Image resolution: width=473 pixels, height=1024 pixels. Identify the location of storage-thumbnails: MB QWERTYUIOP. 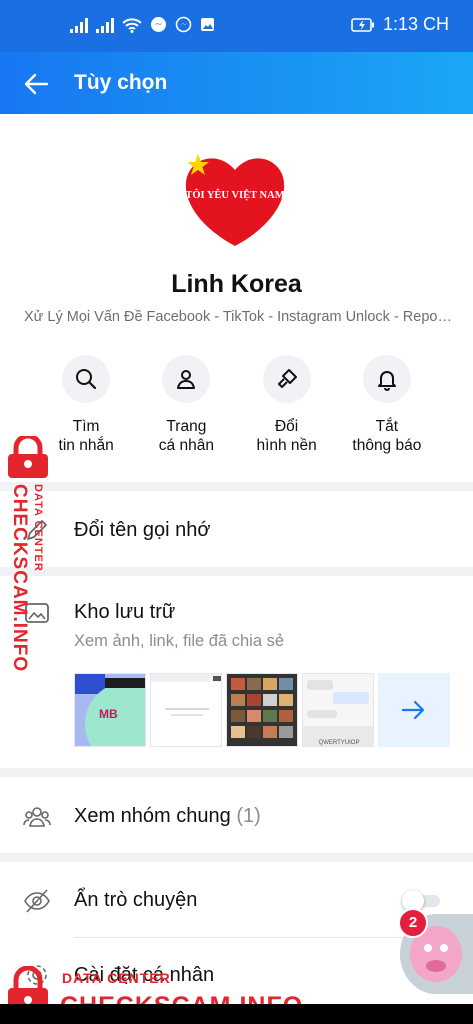
(263, 711).